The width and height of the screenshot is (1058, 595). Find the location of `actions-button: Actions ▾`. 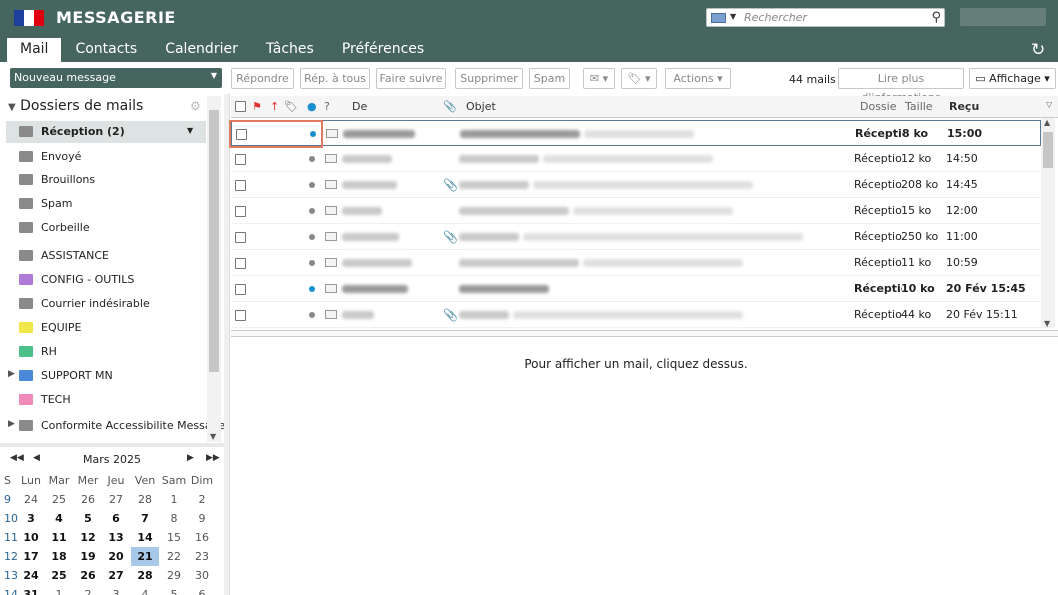

actions-button: Actions ▾ is located at coordinates (698, 78).